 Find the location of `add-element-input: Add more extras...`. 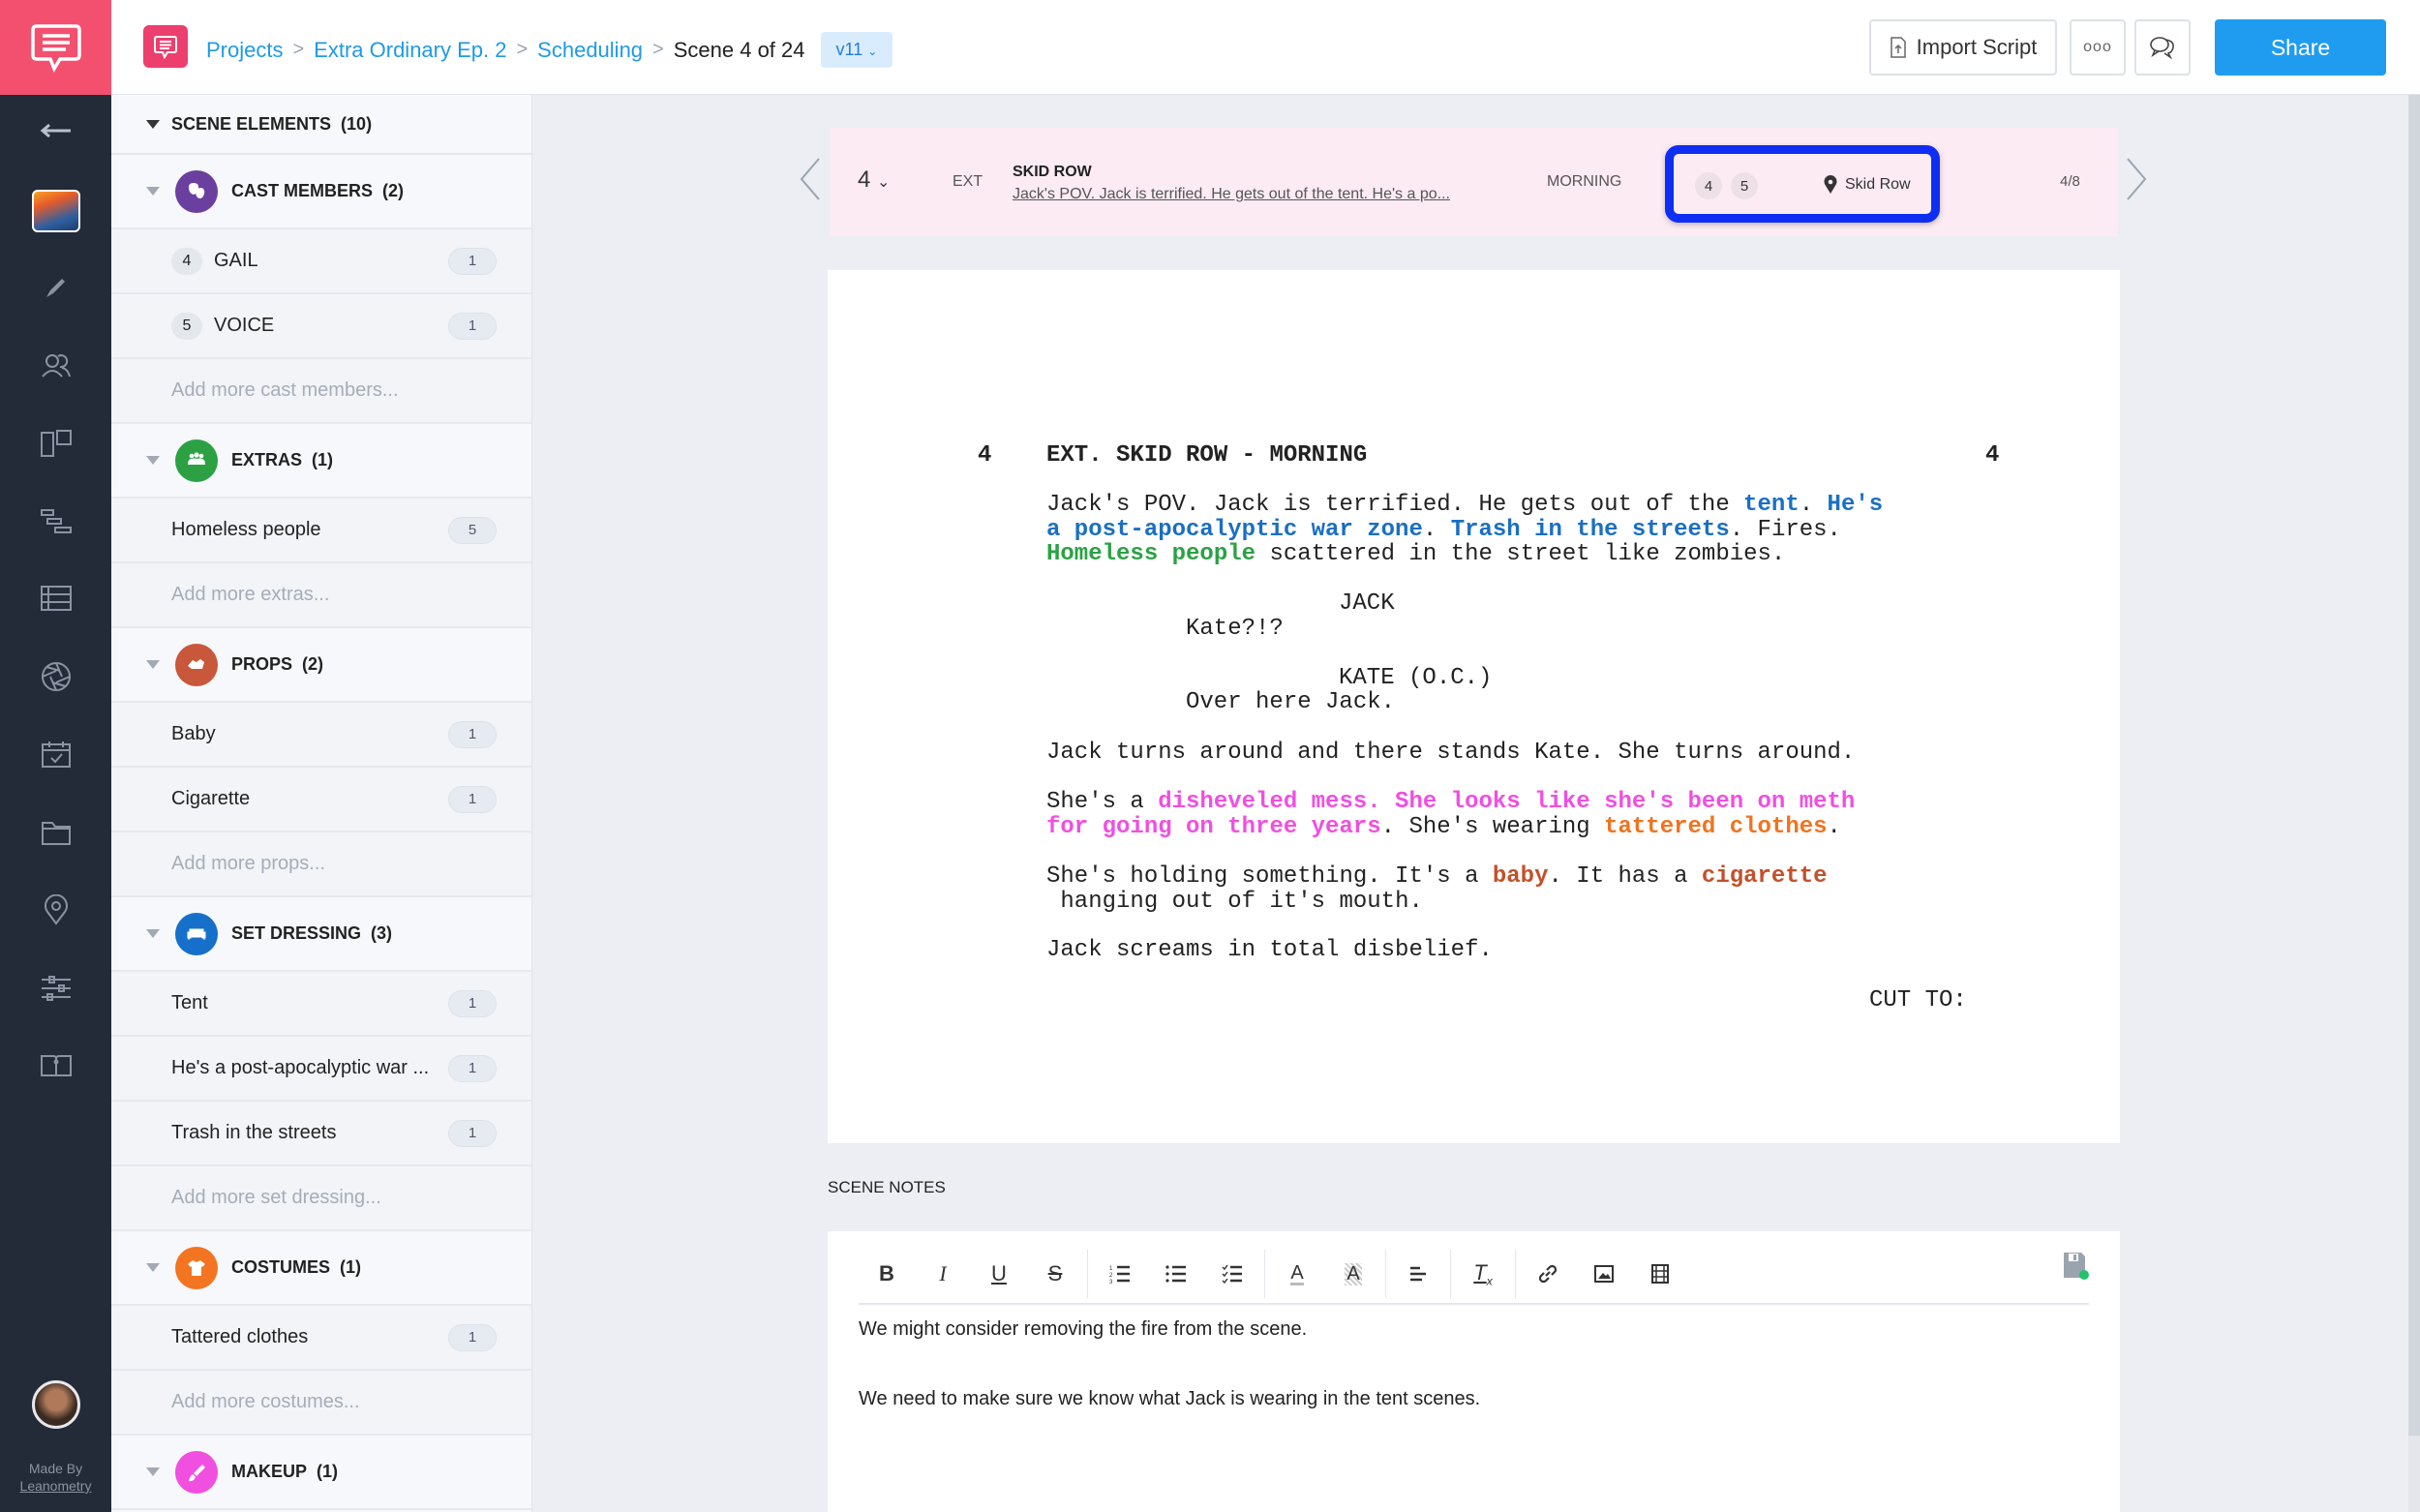

add-element-input: Add more extras... is located at coordinates (321, 595).